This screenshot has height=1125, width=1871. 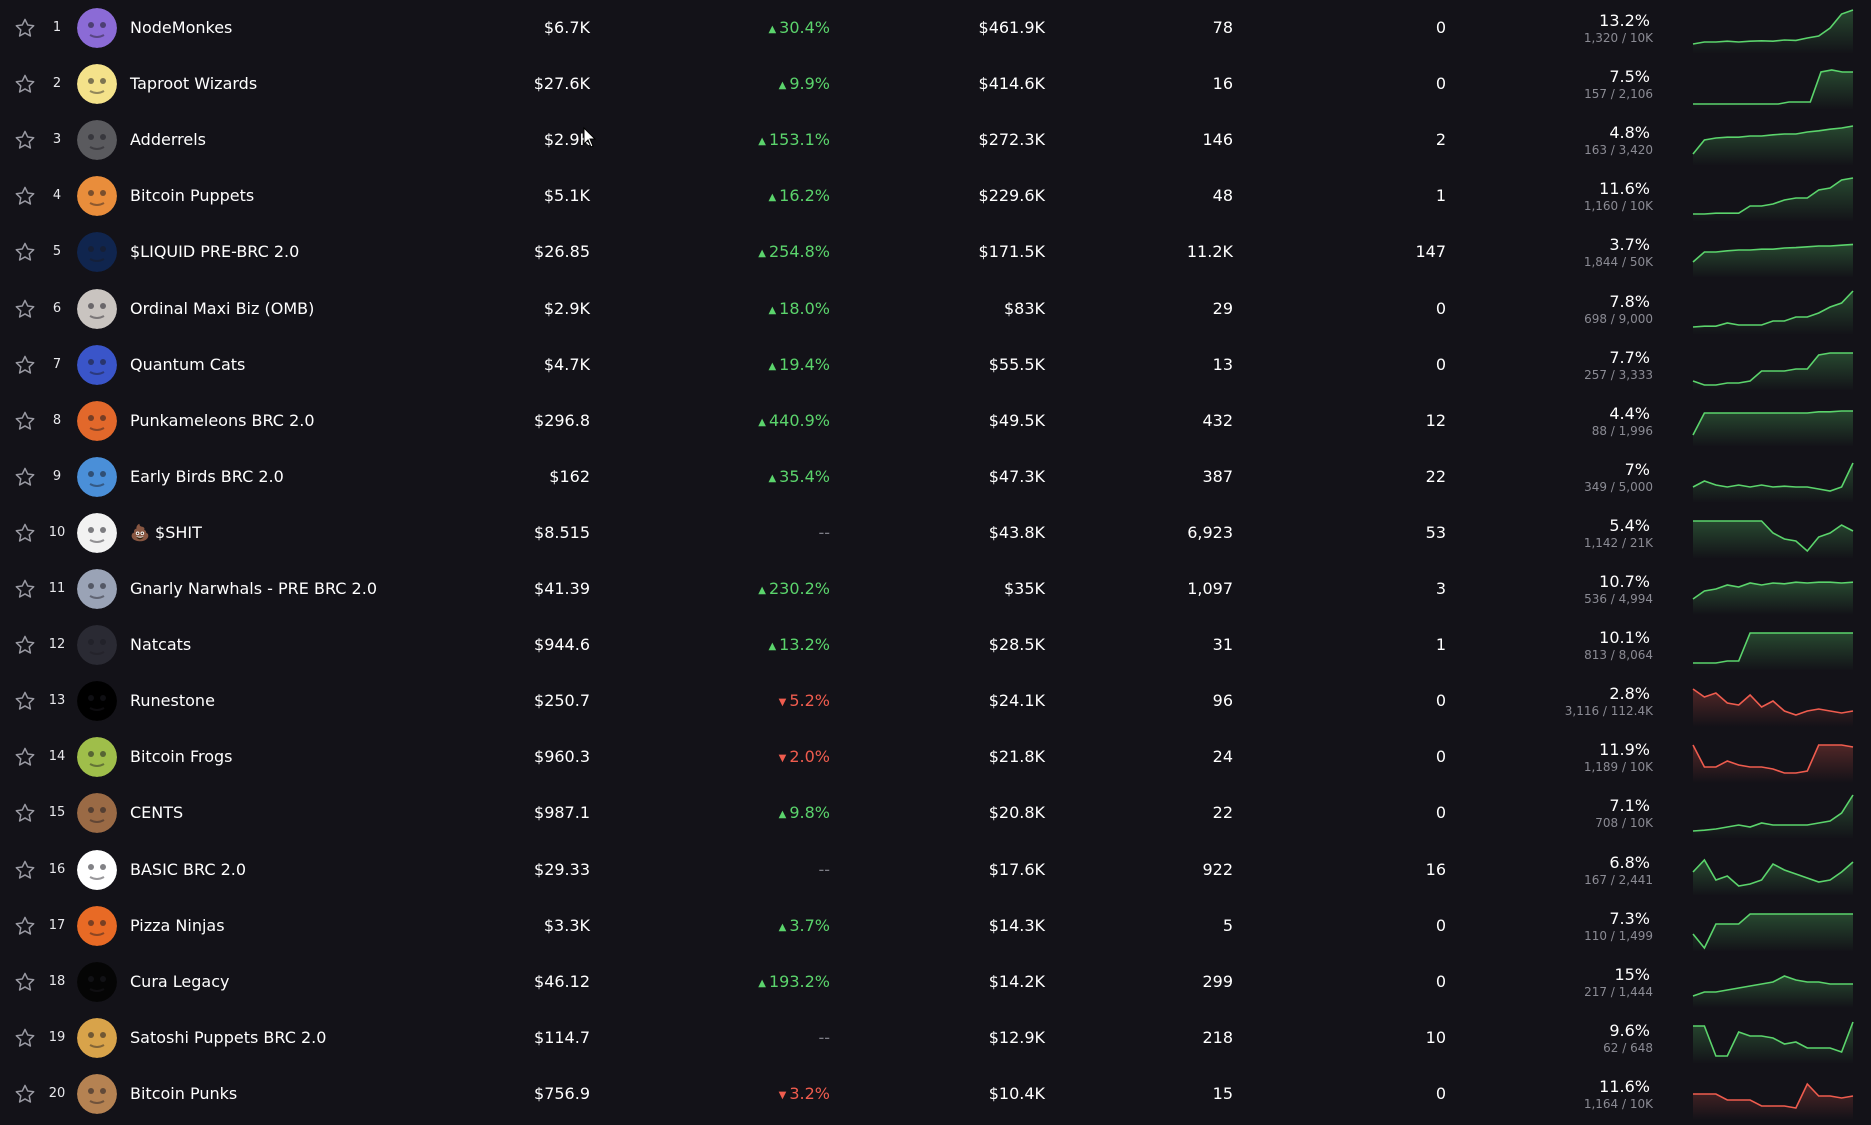 I want to click on collection-name: Gnarly Narwhals - PRE BRC 2.0, so click(x=253, y=589).